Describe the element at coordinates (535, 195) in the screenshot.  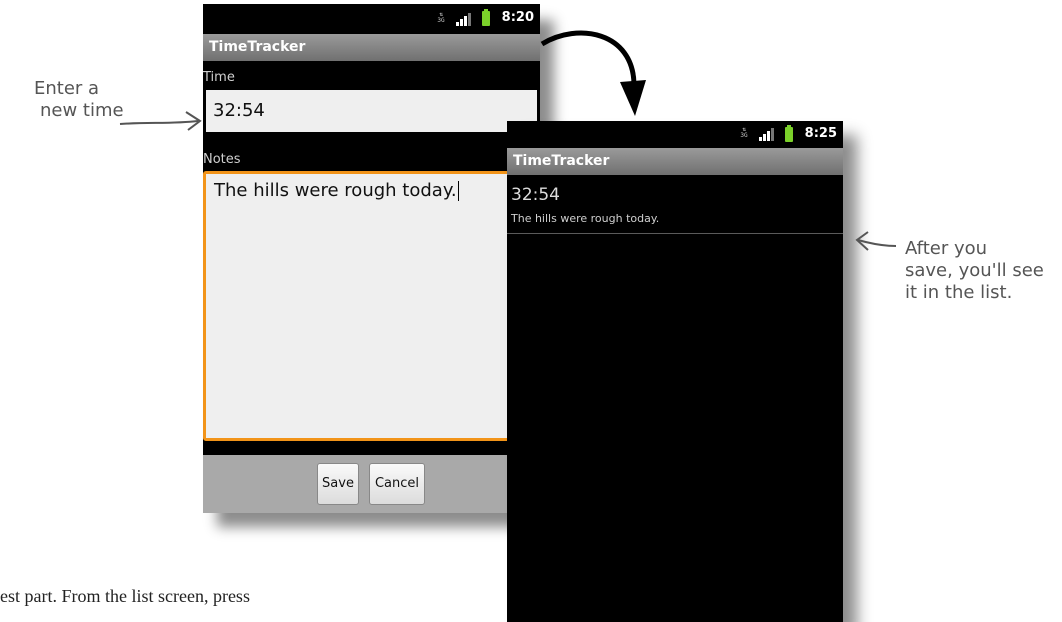
I see `list-item-time: 32:54` at that location.